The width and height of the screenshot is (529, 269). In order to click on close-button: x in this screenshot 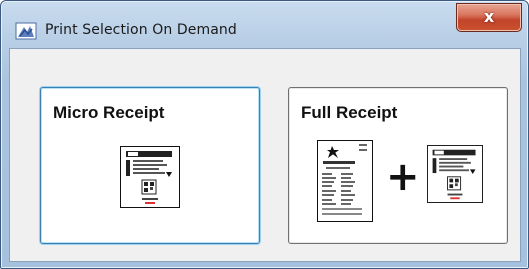, I will do `click(489, 17)`.